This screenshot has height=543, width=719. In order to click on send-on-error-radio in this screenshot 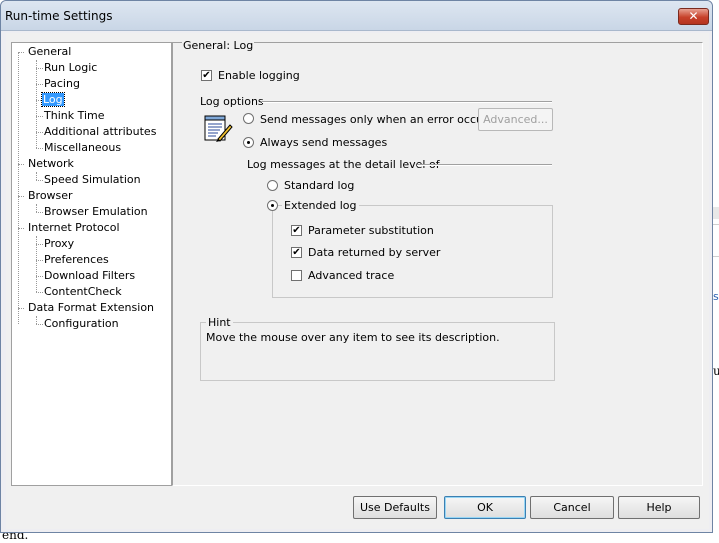, I will do `click(248, 118)`.